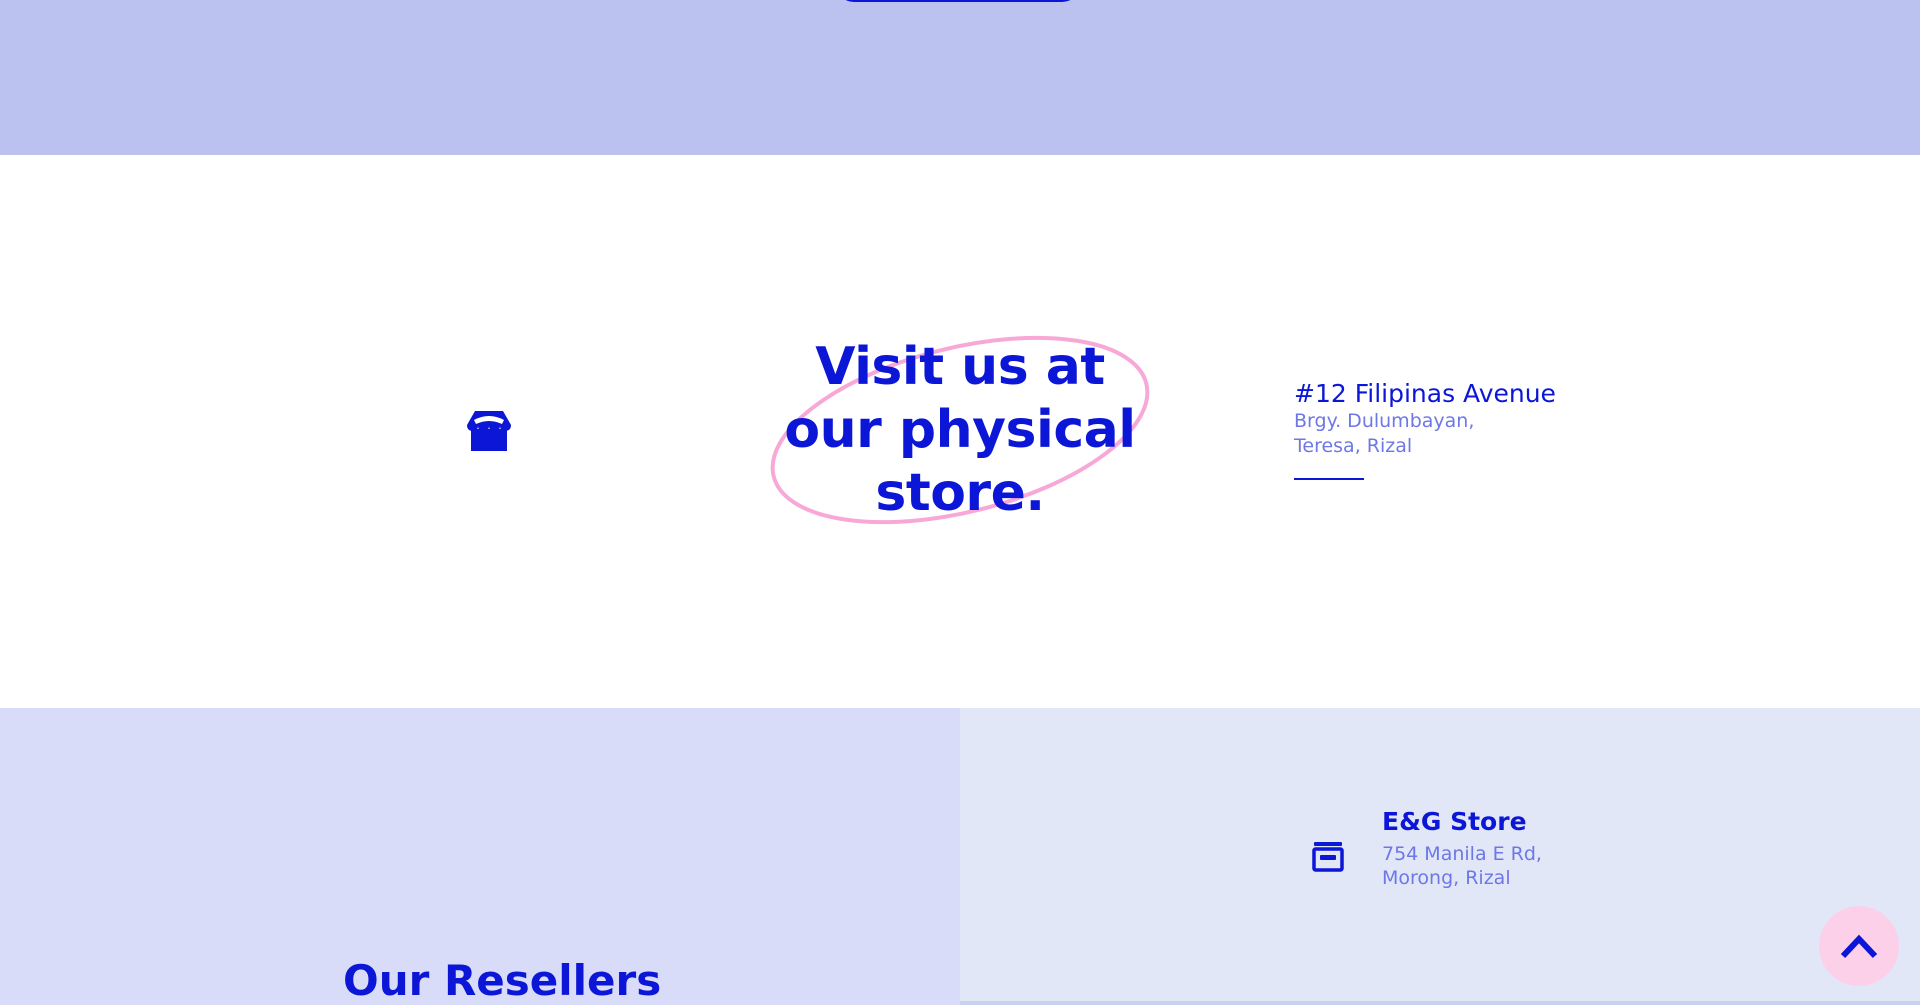 This screenshot has height=1007, width=1920. I want to click on reseller-name: E&G Store, so click(1454, 821).